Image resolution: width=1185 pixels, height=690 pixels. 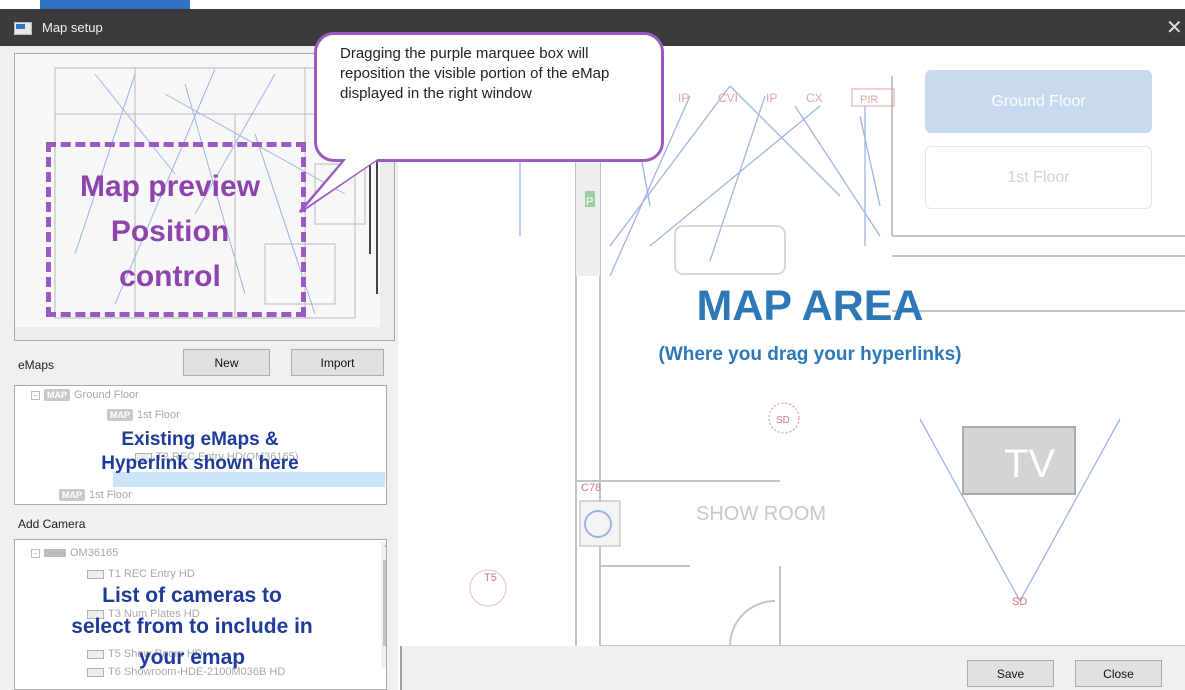 I want to click on preview-annotation: Map preview Position control, so click(x=170, y=231).